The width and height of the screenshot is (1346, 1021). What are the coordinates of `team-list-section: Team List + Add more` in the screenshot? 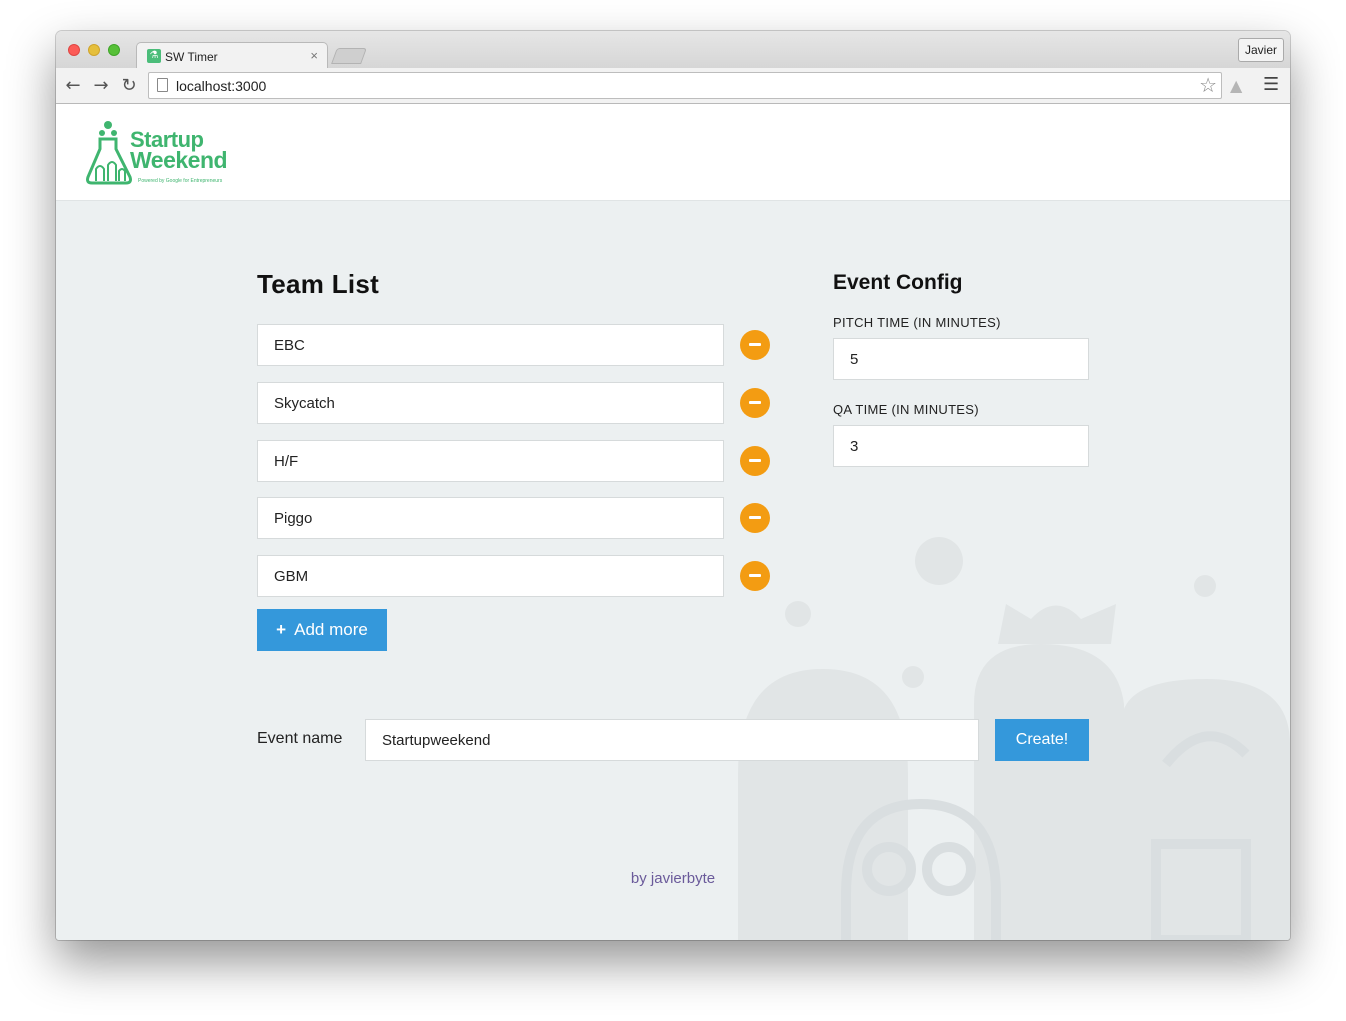 It's located at (517, 460).